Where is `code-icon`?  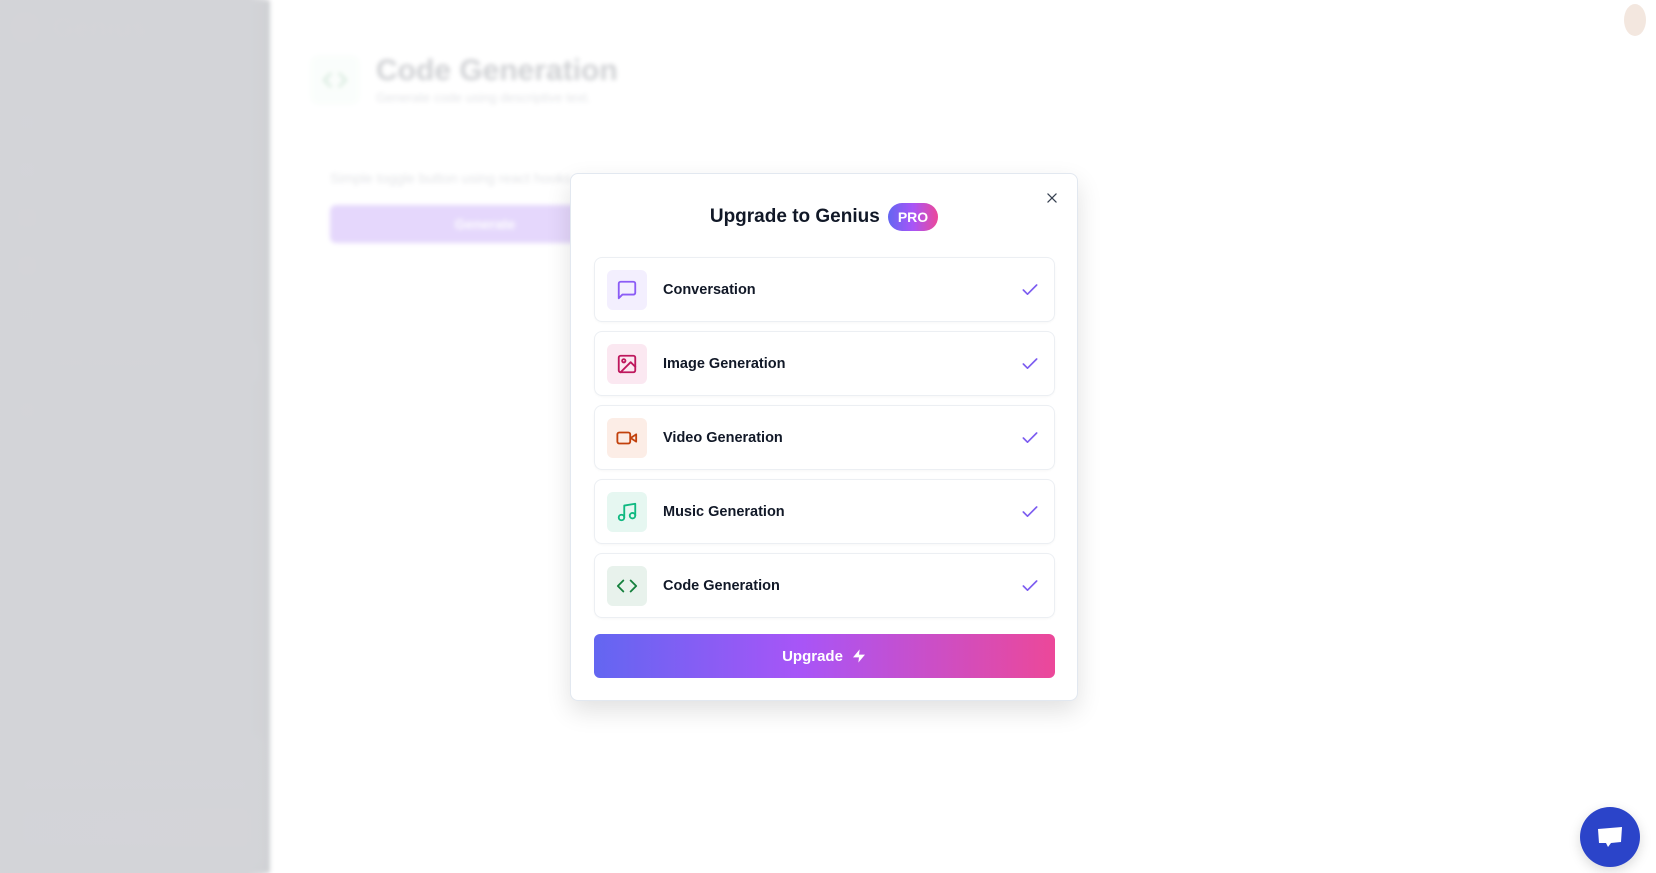
code-icon is located at coordinates (627, 585).